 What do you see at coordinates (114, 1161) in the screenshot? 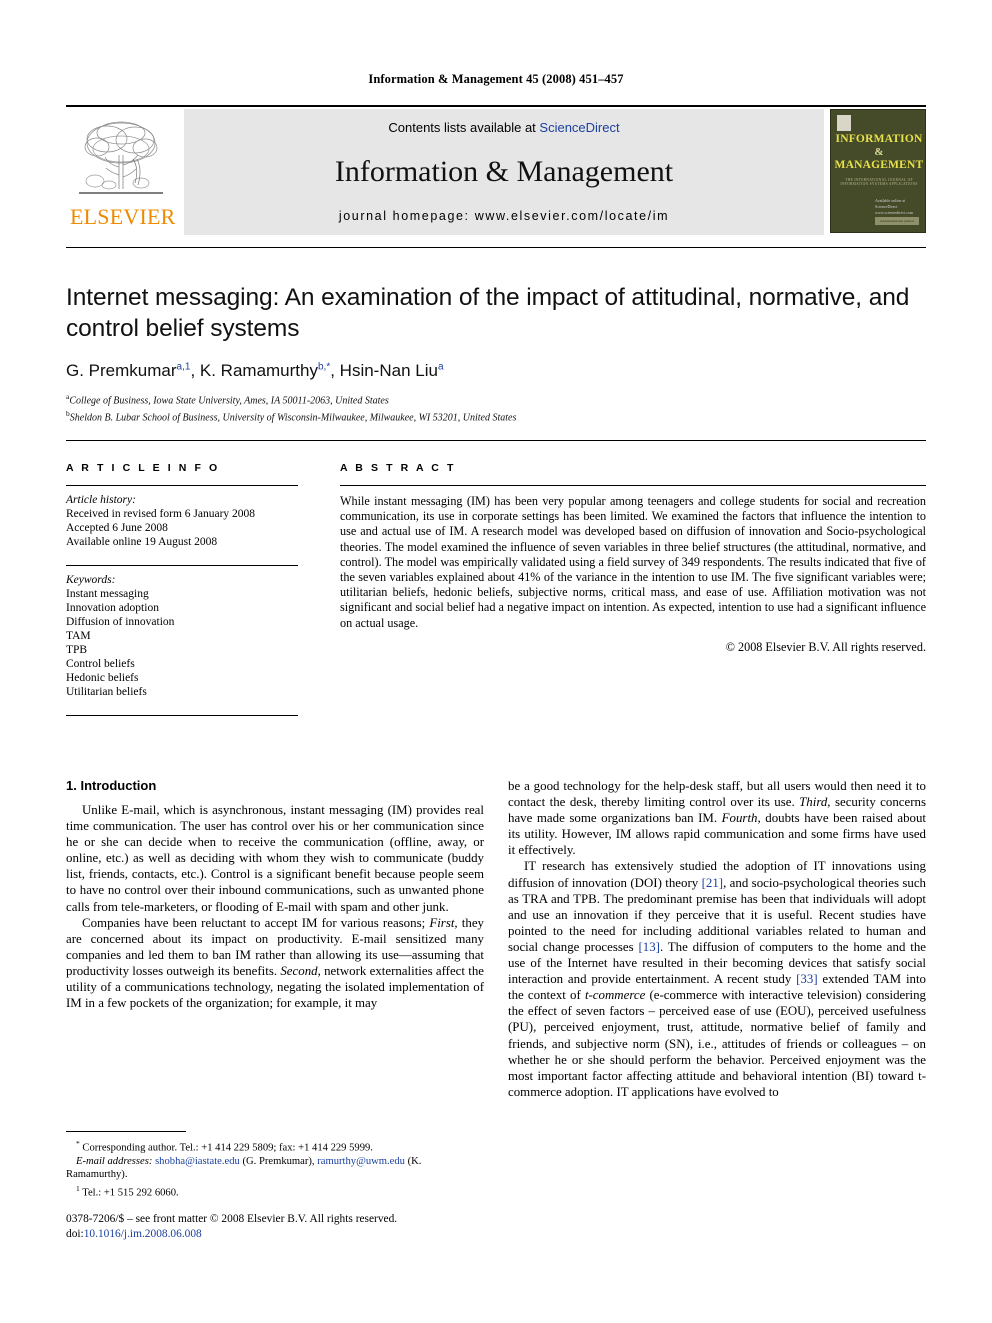
I see `email-addresses-label: E-mail addresses:` at bounding box center [114, 1161].